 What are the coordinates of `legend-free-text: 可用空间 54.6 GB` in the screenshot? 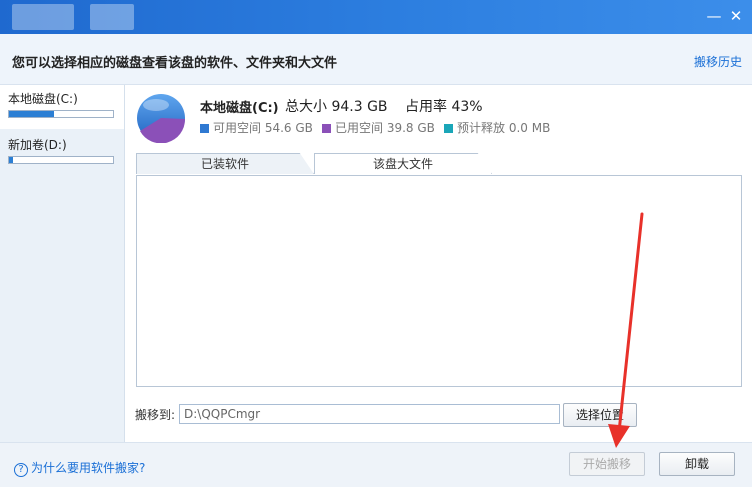 It's located at (263, 128).